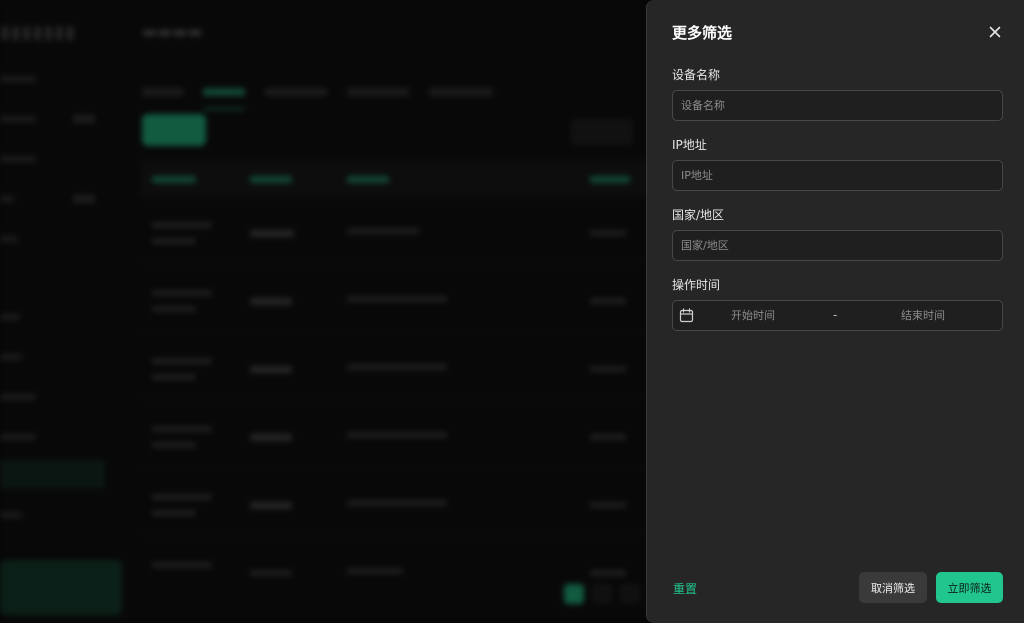 The image size is (1024, 623). What do you see at coordinates (702, 33) in the screenshot?
I see `drawer-title: 更多筛选` at bounding box center [702, 33].